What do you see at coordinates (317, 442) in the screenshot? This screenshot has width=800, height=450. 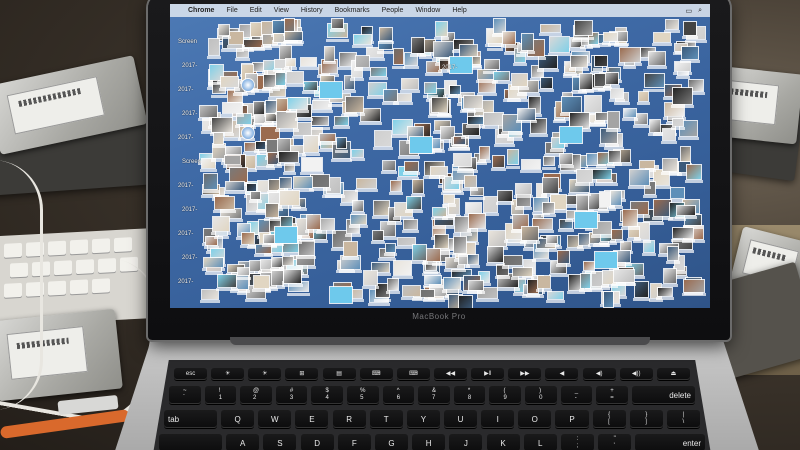 I see `key-3-3: D` at bounding box center [317, 442].